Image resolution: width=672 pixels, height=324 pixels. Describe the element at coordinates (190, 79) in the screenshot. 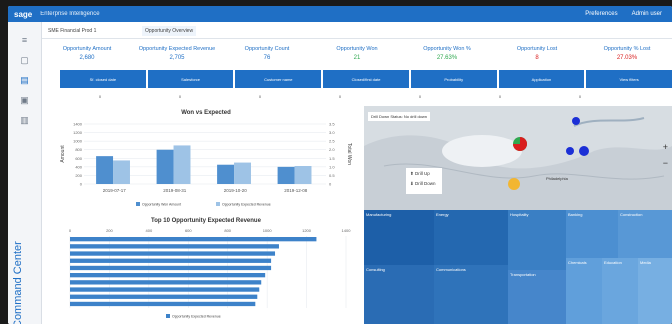

I see `filter-button: Salesforce` at that location.